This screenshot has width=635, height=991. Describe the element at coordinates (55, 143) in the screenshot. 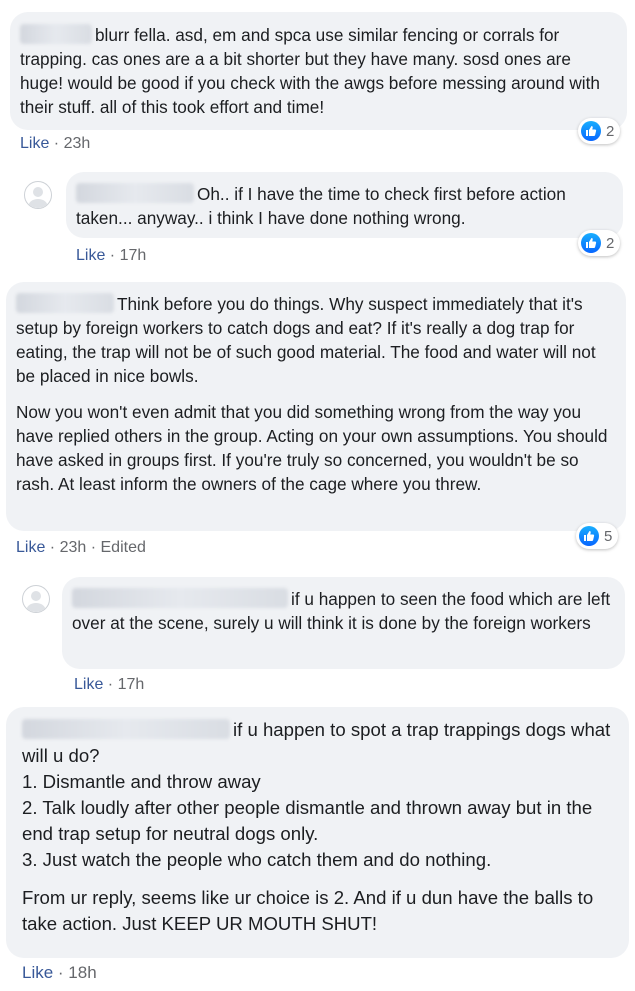

I see `comment-meta: Like · 23h` at that location.